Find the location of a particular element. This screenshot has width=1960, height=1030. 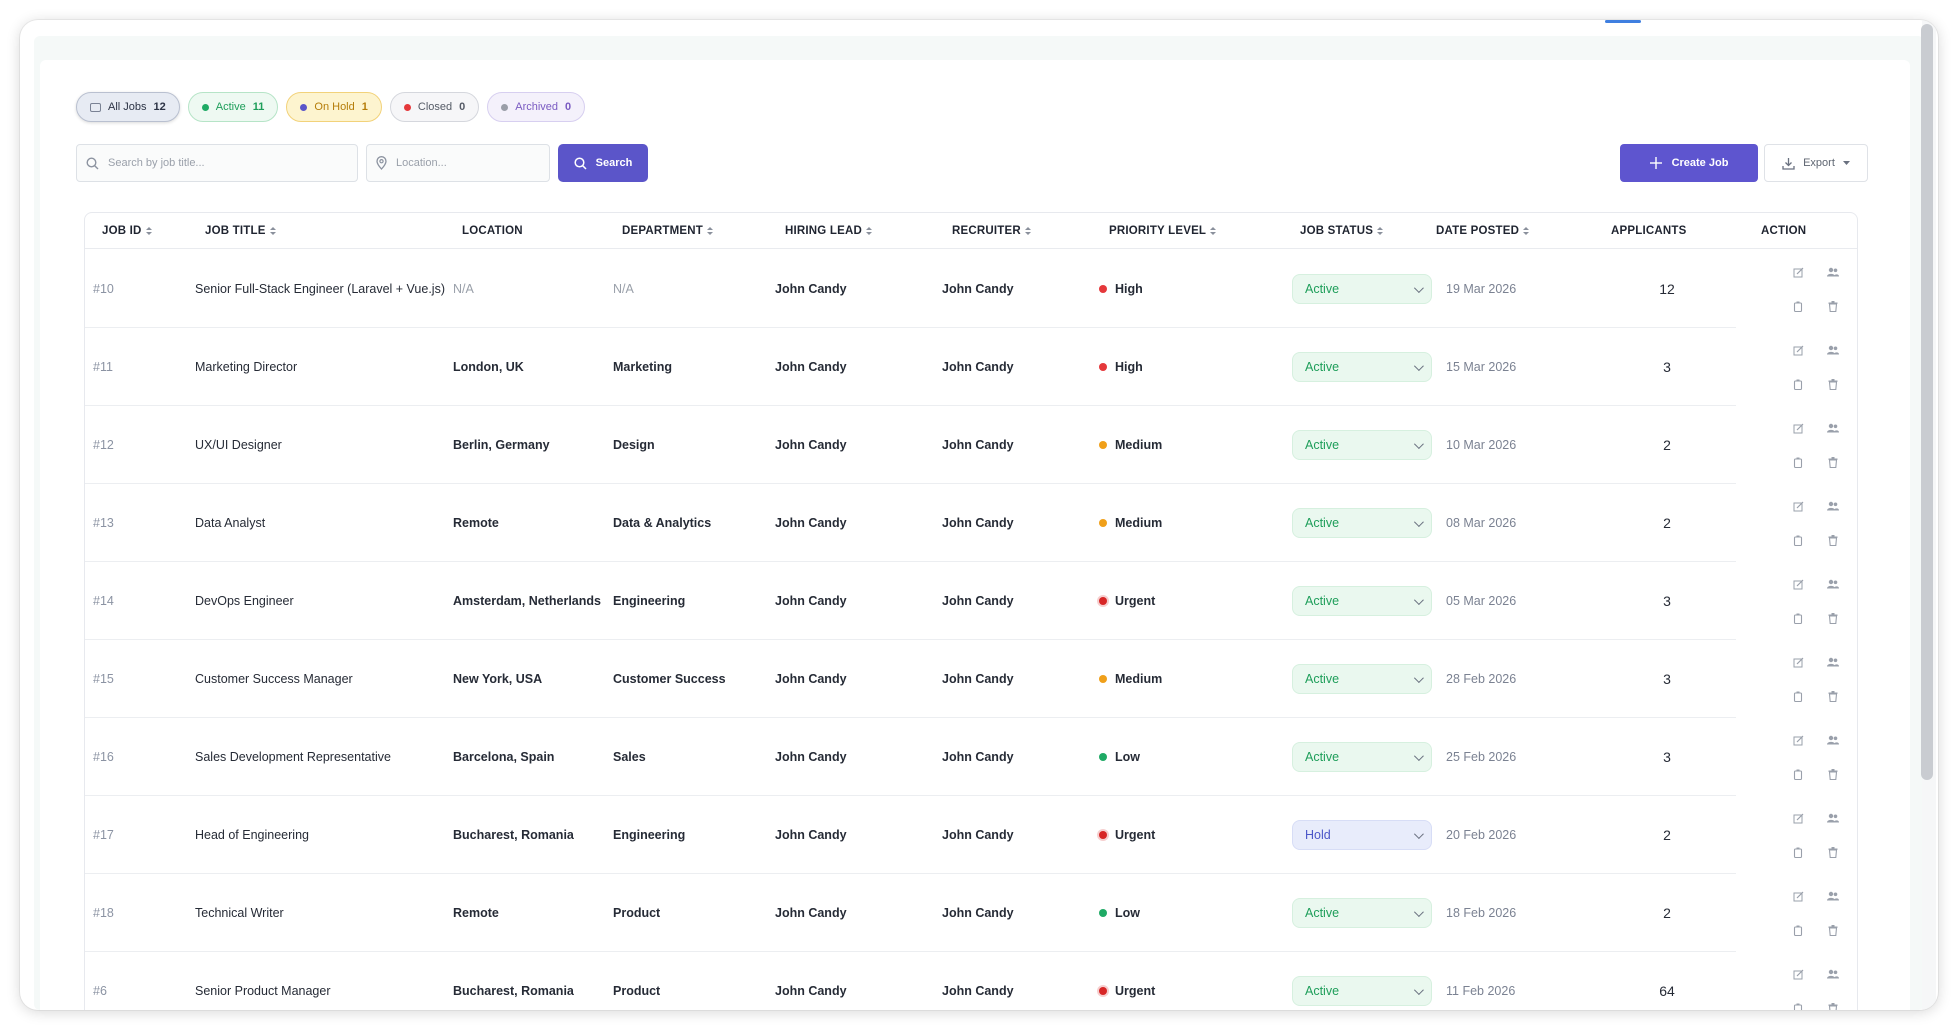

job-id: #14 is located at coordinates (103, 601).